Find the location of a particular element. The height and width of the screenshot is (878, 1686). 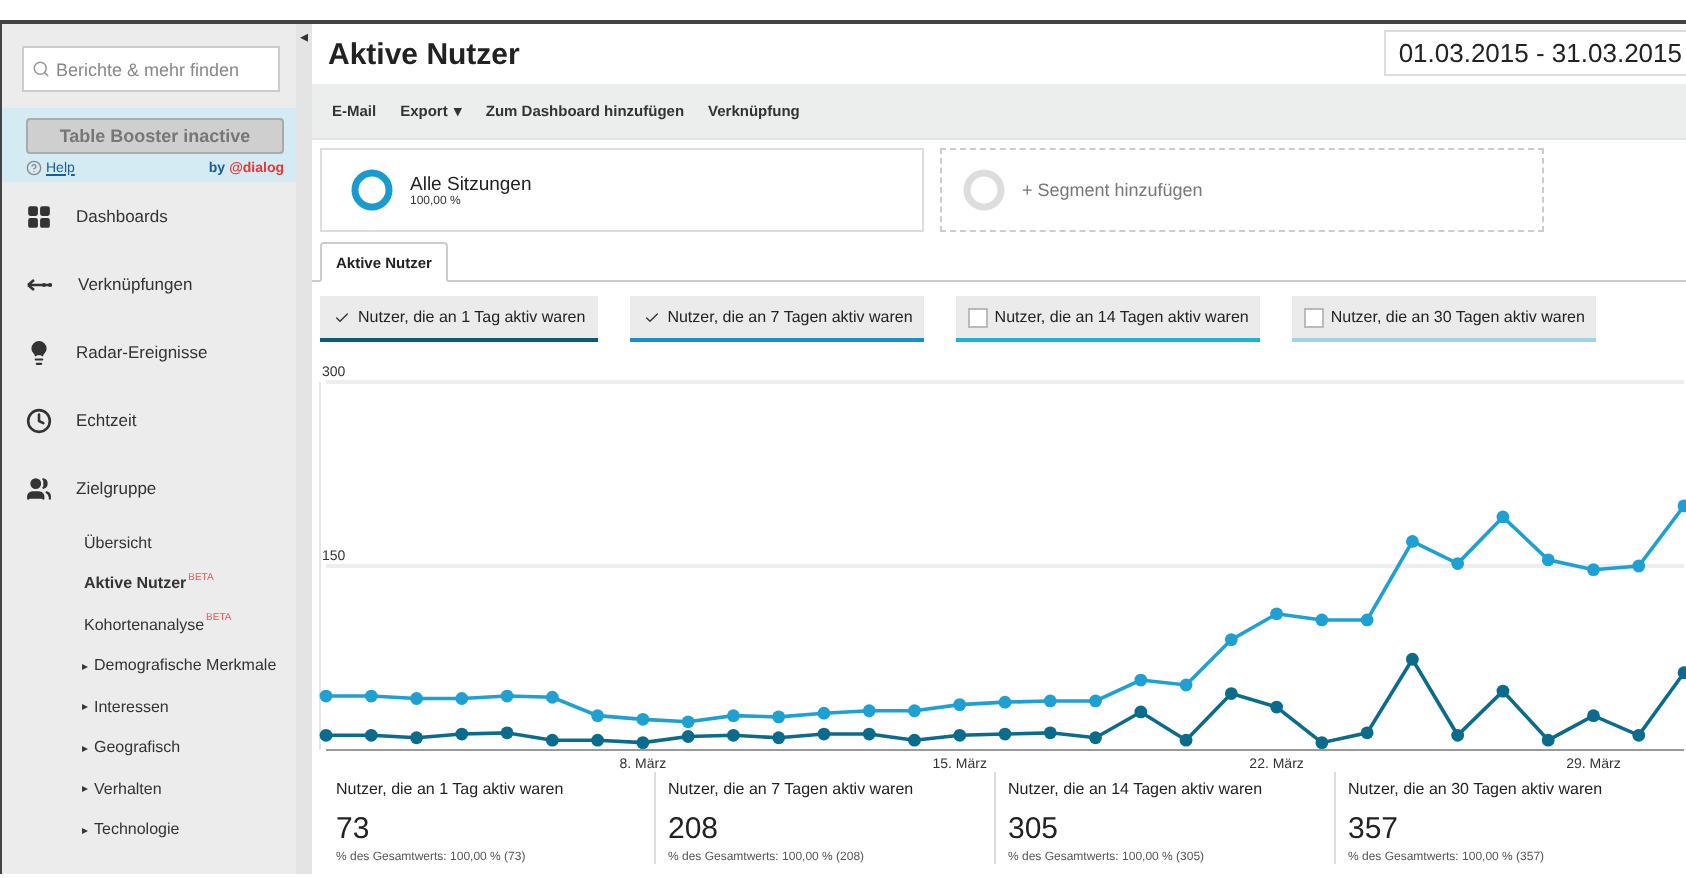

grid-icon is located at coordinates (39, 216).